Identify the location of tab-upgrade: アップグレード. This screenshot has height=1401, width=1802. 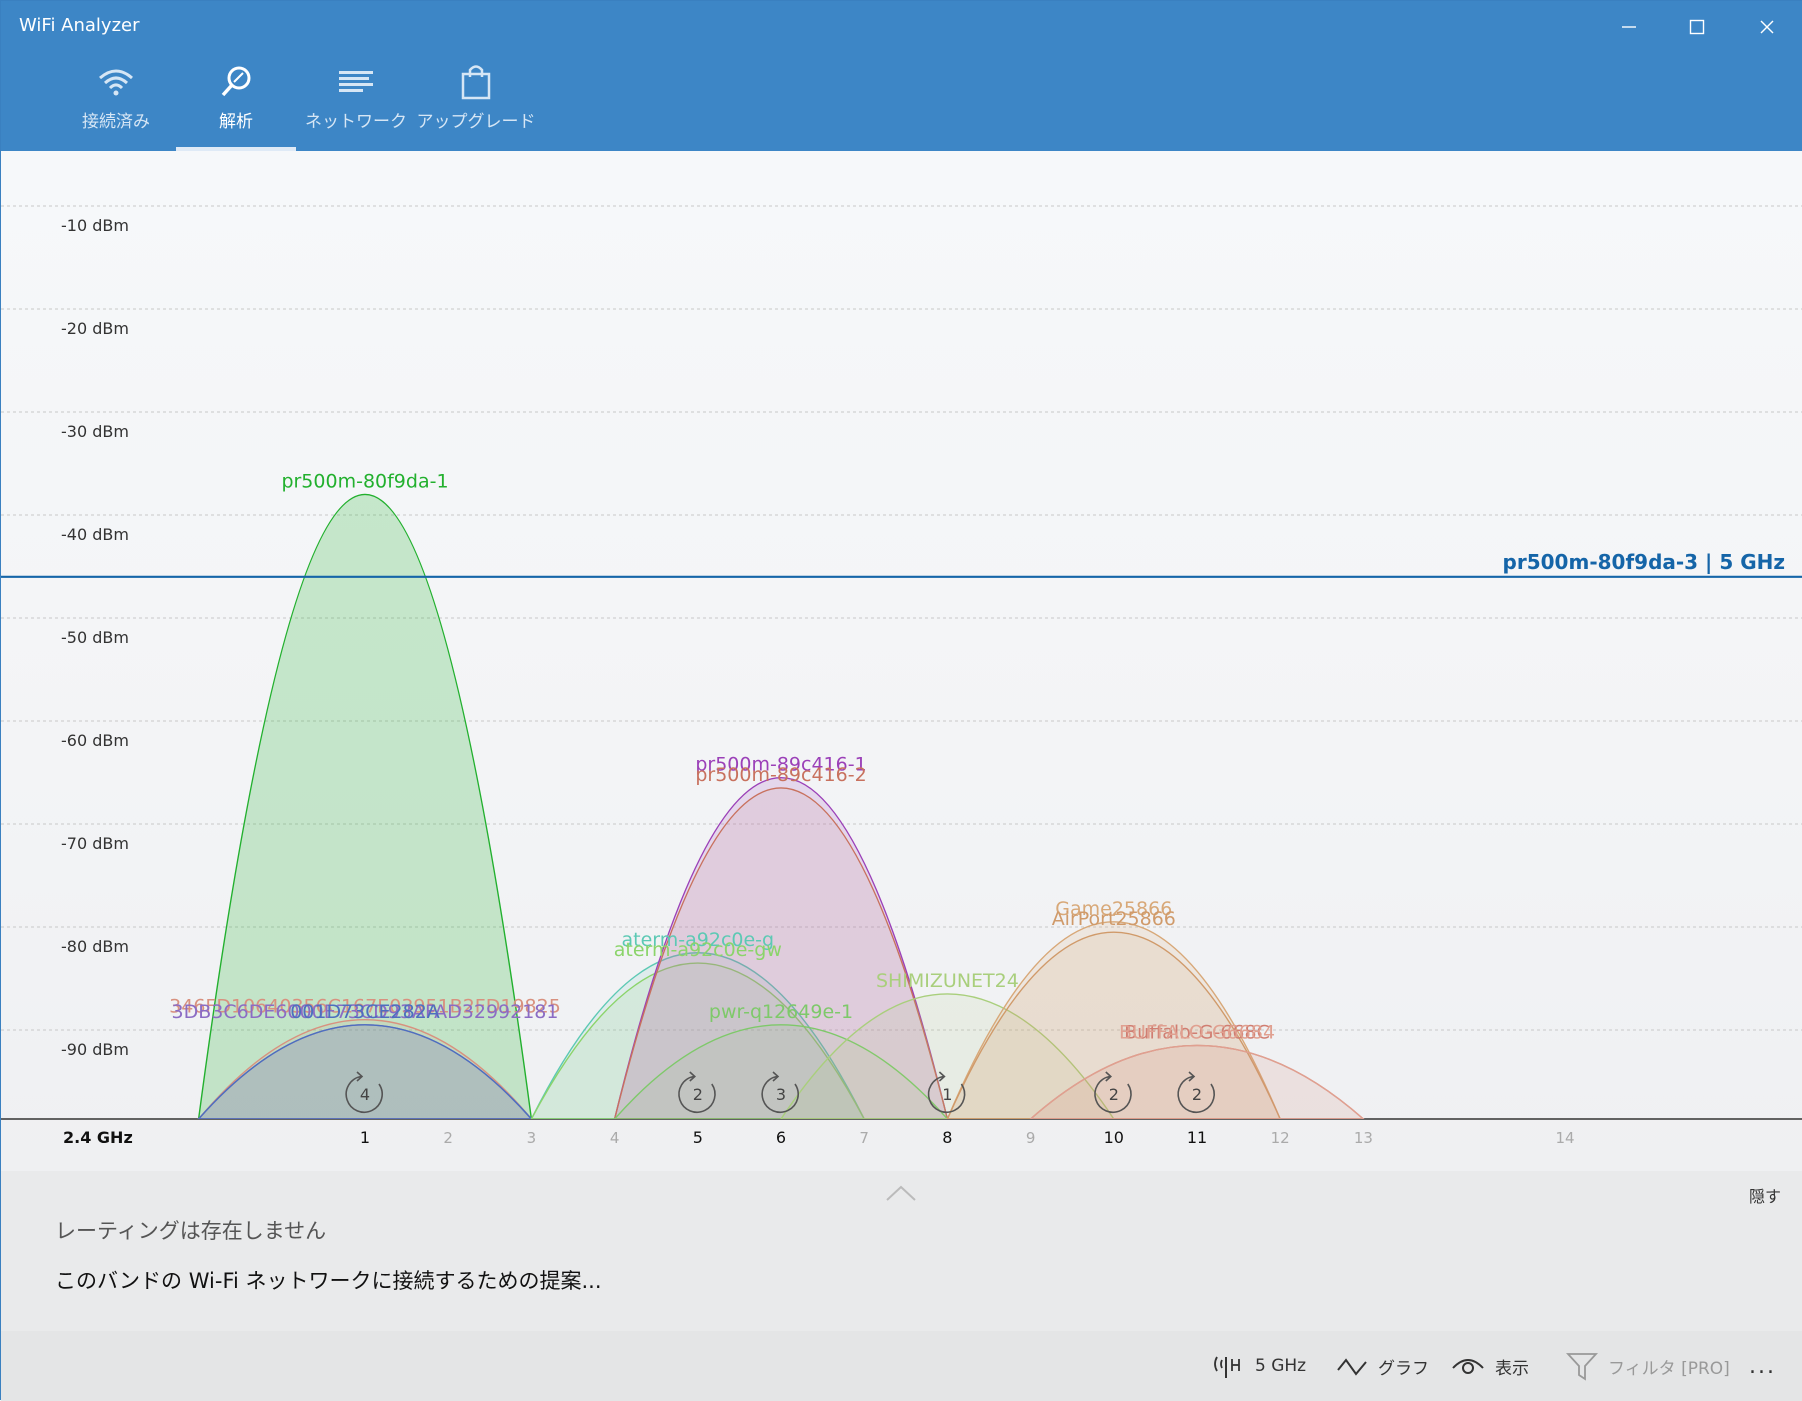
(476, 106).